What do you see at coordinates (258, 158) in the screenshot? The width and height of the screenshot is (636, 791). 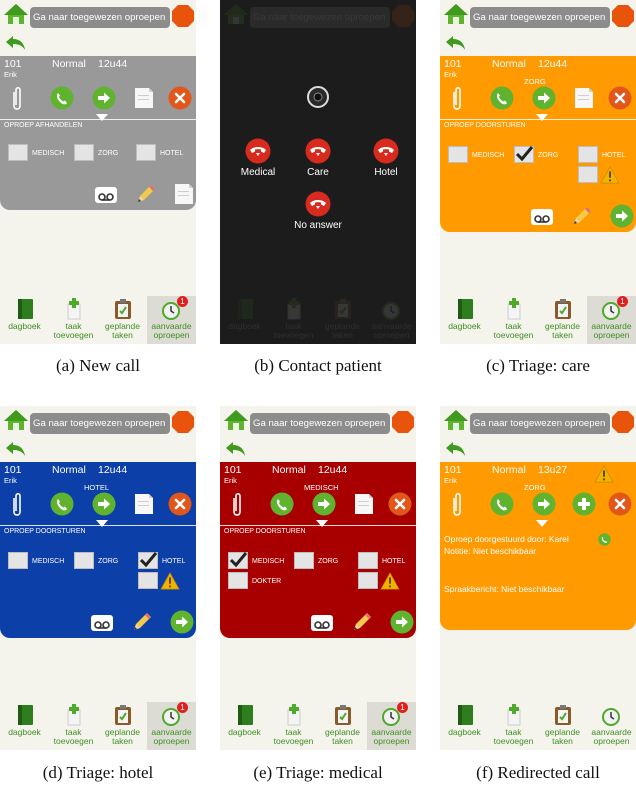 I see `option-medical: Medical` at bounding box center [258, 158].